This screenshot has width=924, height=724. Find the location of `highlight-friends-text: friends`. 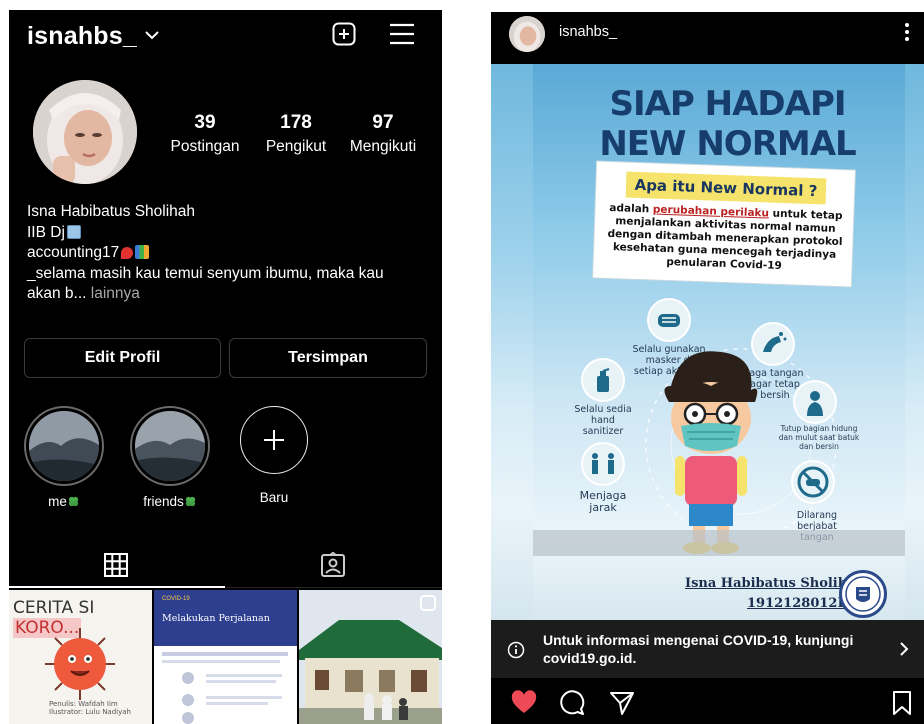

highlight-friends-text: friends is located at coordinates (163, 501).